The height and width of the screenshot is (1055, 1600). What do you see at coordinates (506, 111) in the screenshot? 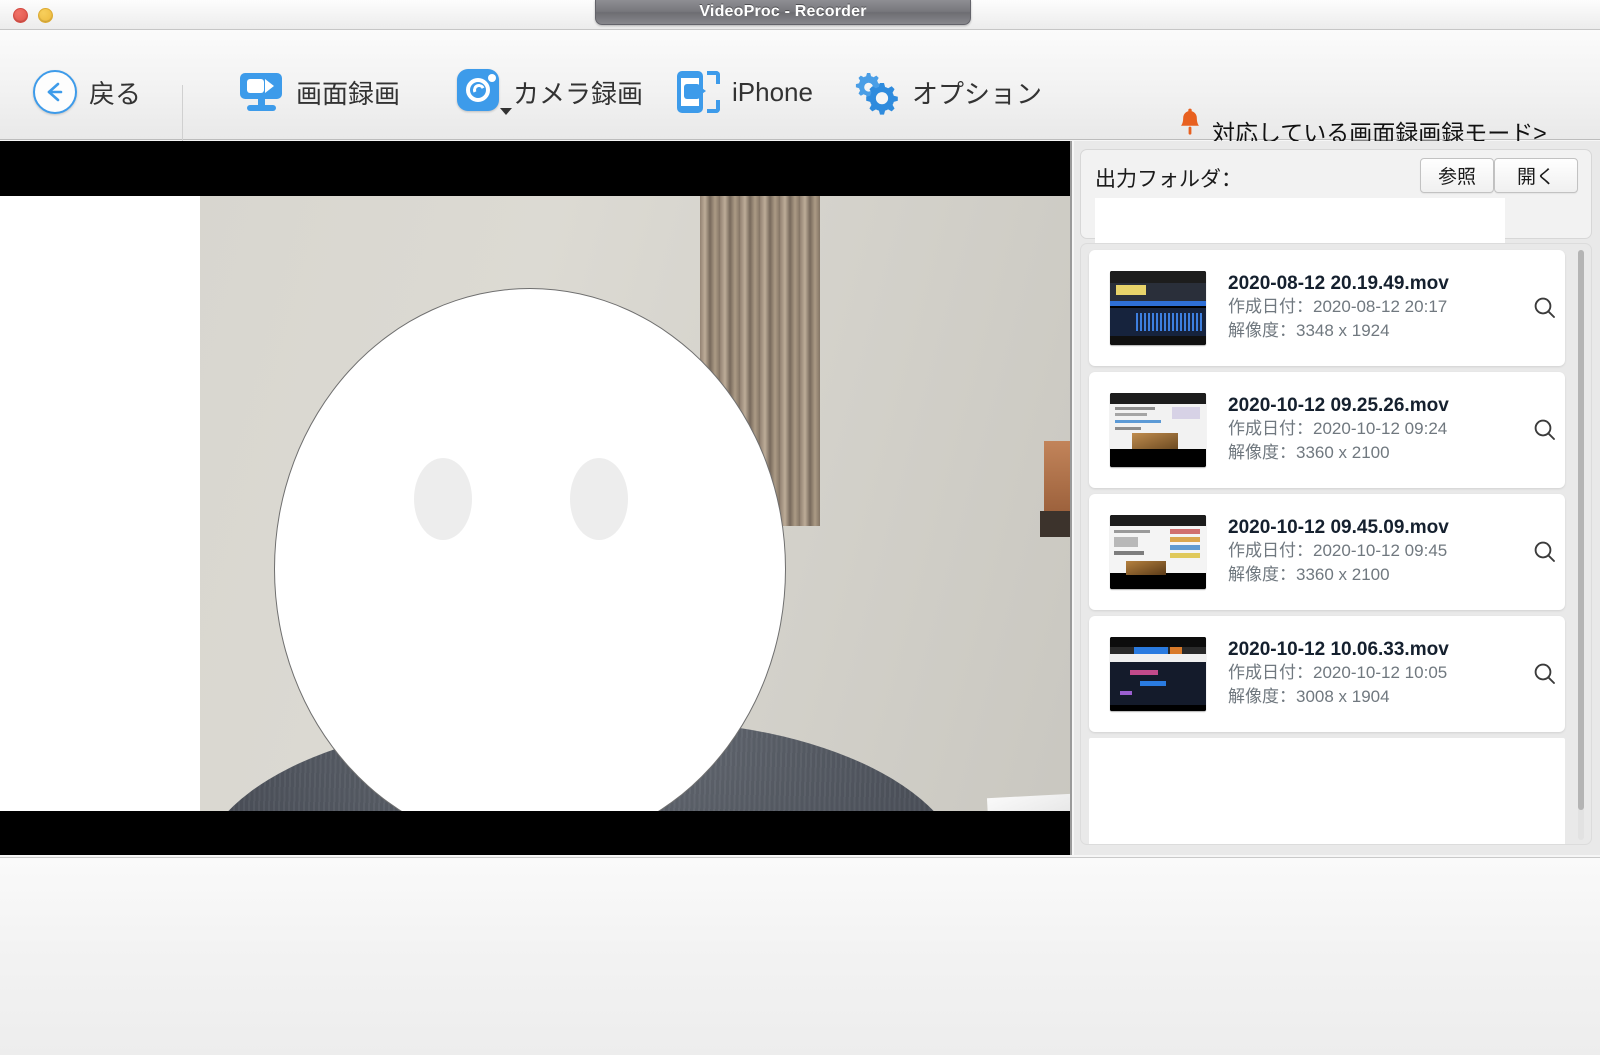
I see `chevron-down-icon` at bounding box center [506, 111].